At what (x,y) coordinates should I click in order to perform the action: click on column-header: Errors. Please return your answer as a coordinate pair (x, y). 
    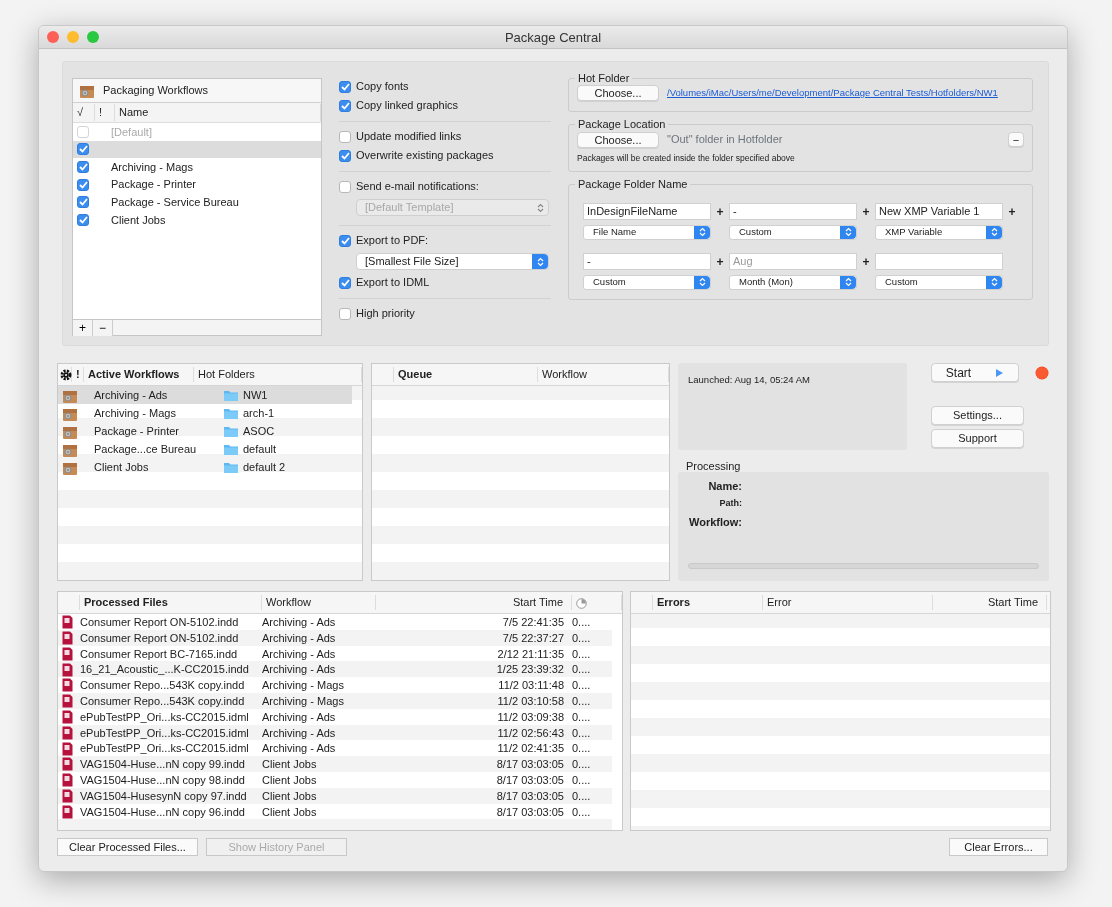
    Looking at the image, I should click on (708, 602).